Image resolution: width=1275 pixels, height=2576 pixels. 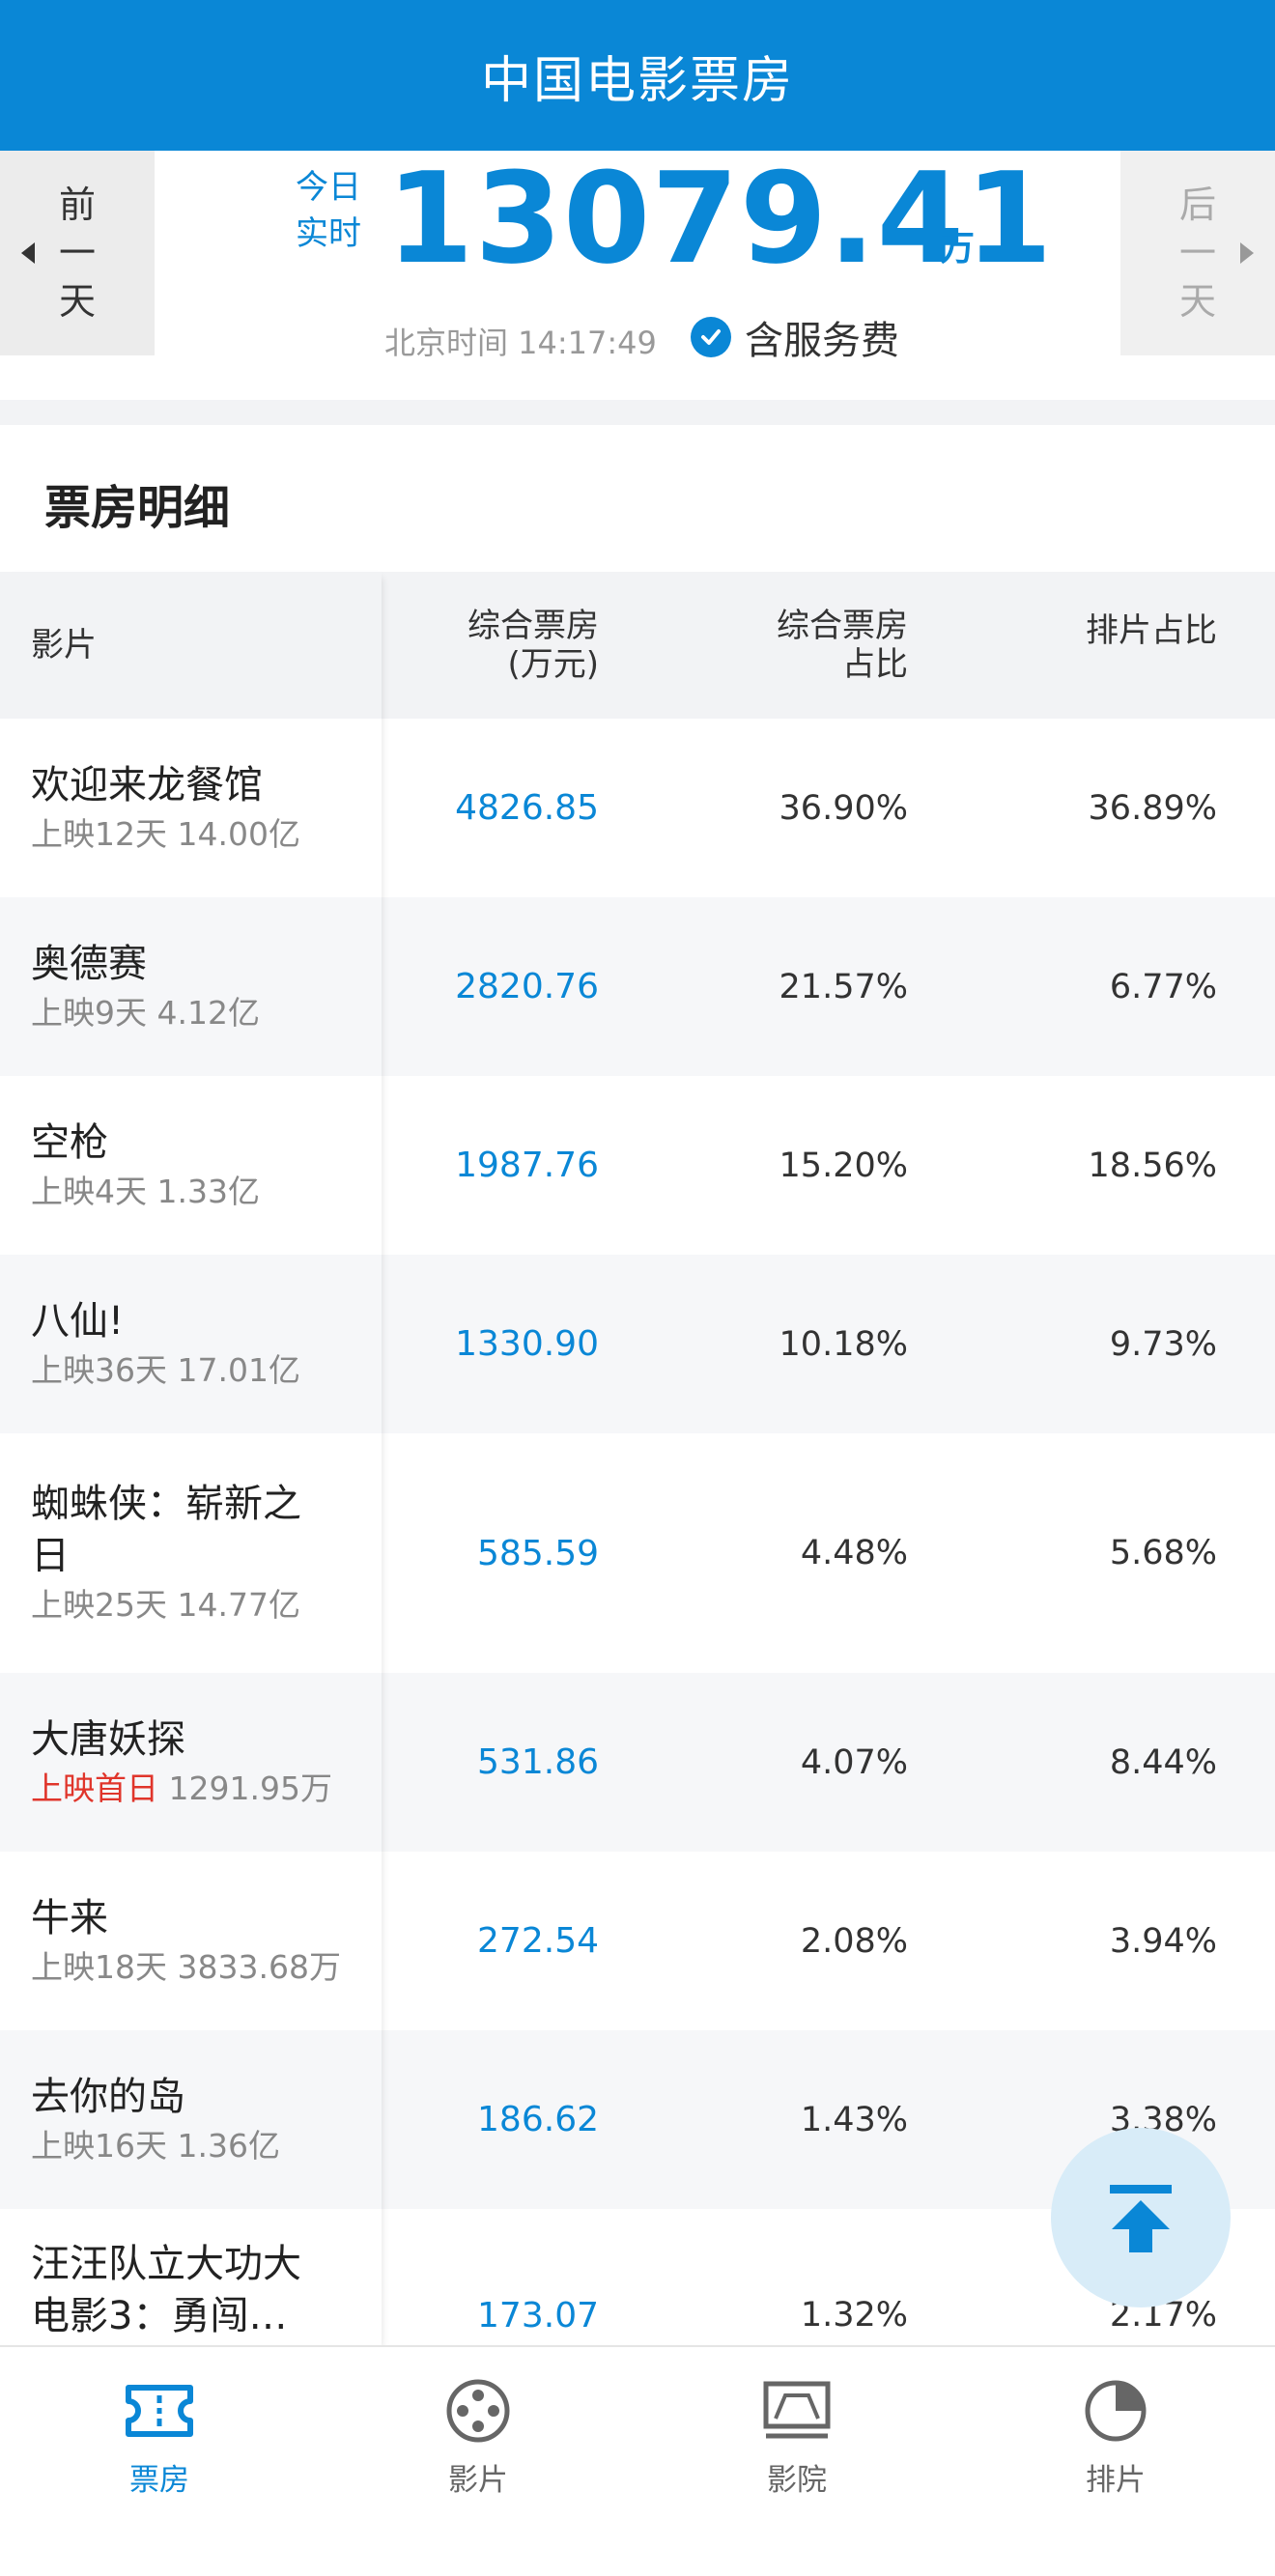 What do you see at coordinates (538, 2315) in the screenshot?
I see `film-gross: 173.07` at bounding box center [538, 2315].